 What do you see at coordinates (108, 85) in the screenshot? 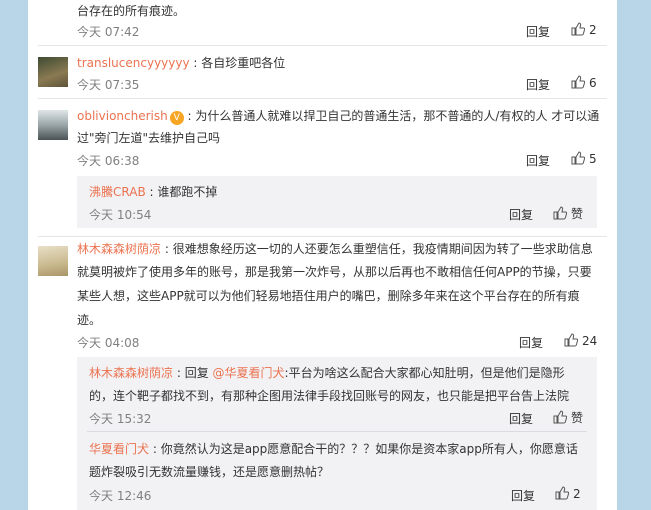
I see `comment-time: 今天 07:35` at bounding box center [108, 85].